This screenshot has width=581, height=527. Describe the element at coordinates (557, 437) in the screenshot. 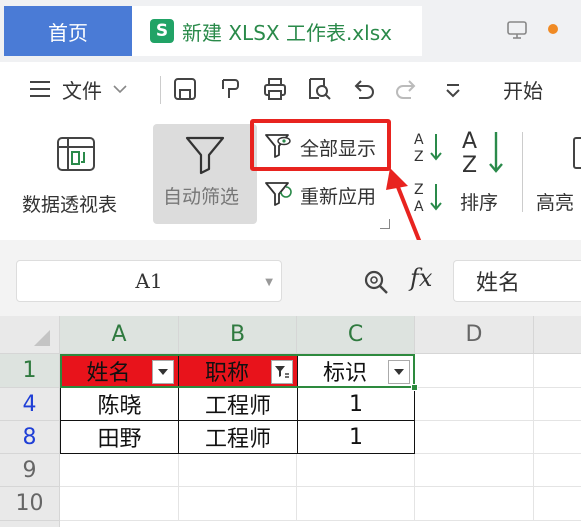

I see `cell-e8` at that location.